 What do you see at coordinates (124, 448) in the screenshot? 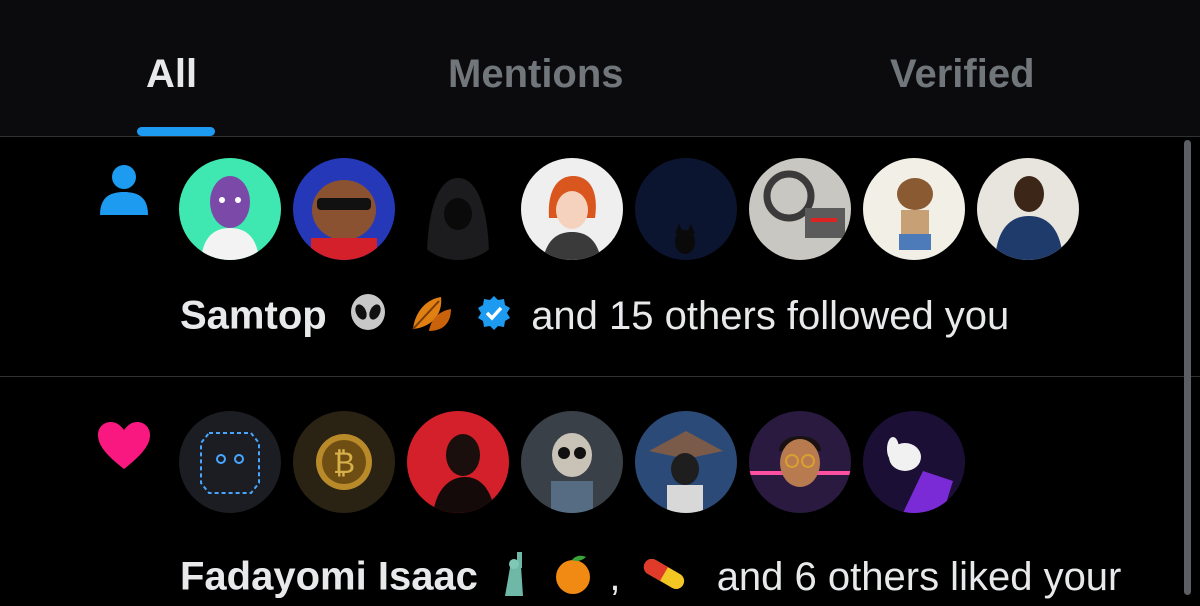
I see `heart-icon` at bounding box center [124, 448].